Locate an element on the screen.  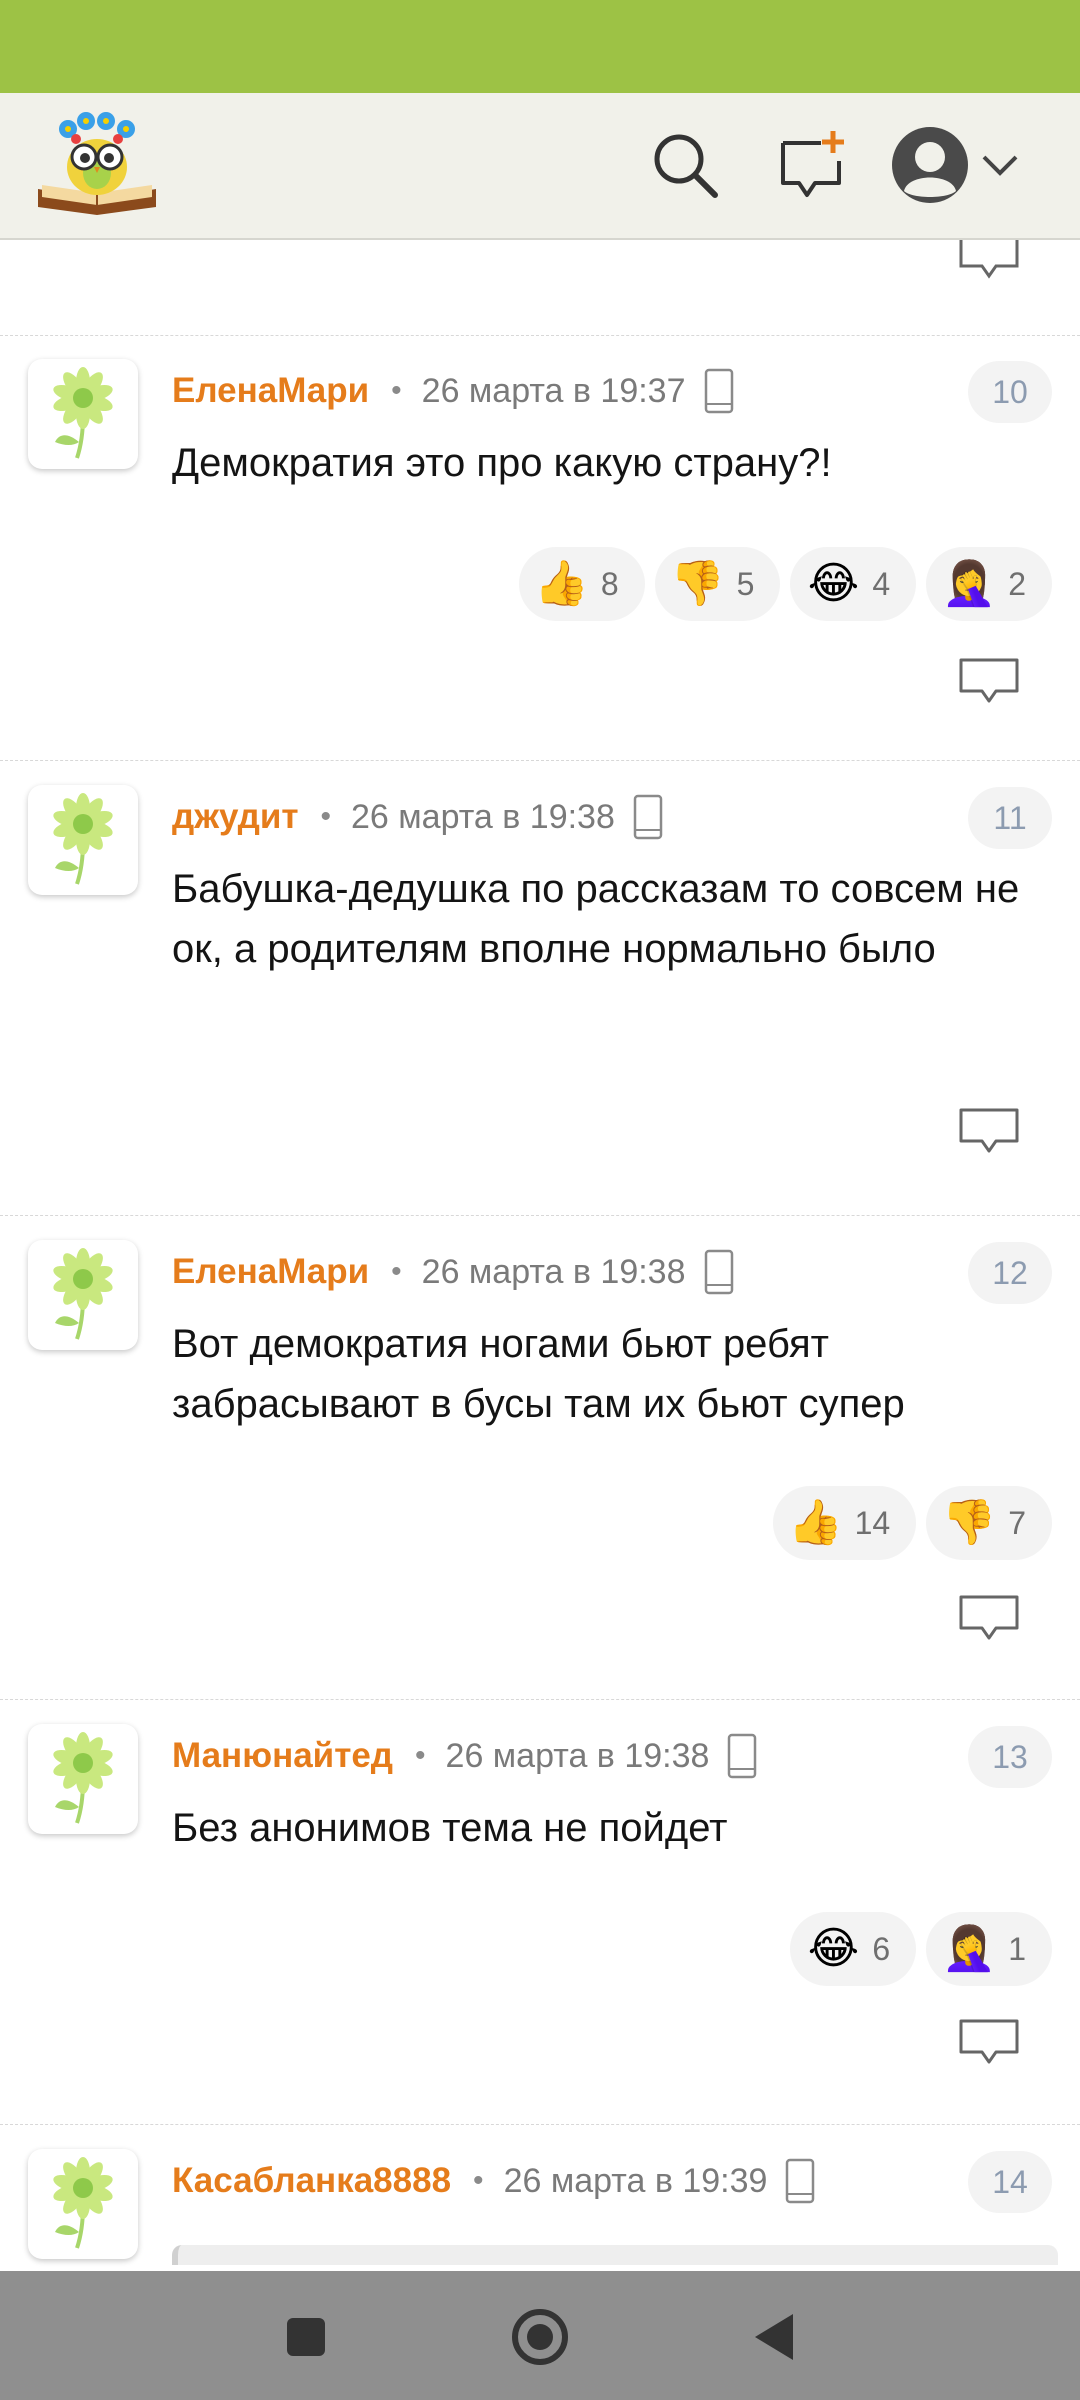
reactions-row: 👍 14 👎 7 is located at coordinates (912, 1523).